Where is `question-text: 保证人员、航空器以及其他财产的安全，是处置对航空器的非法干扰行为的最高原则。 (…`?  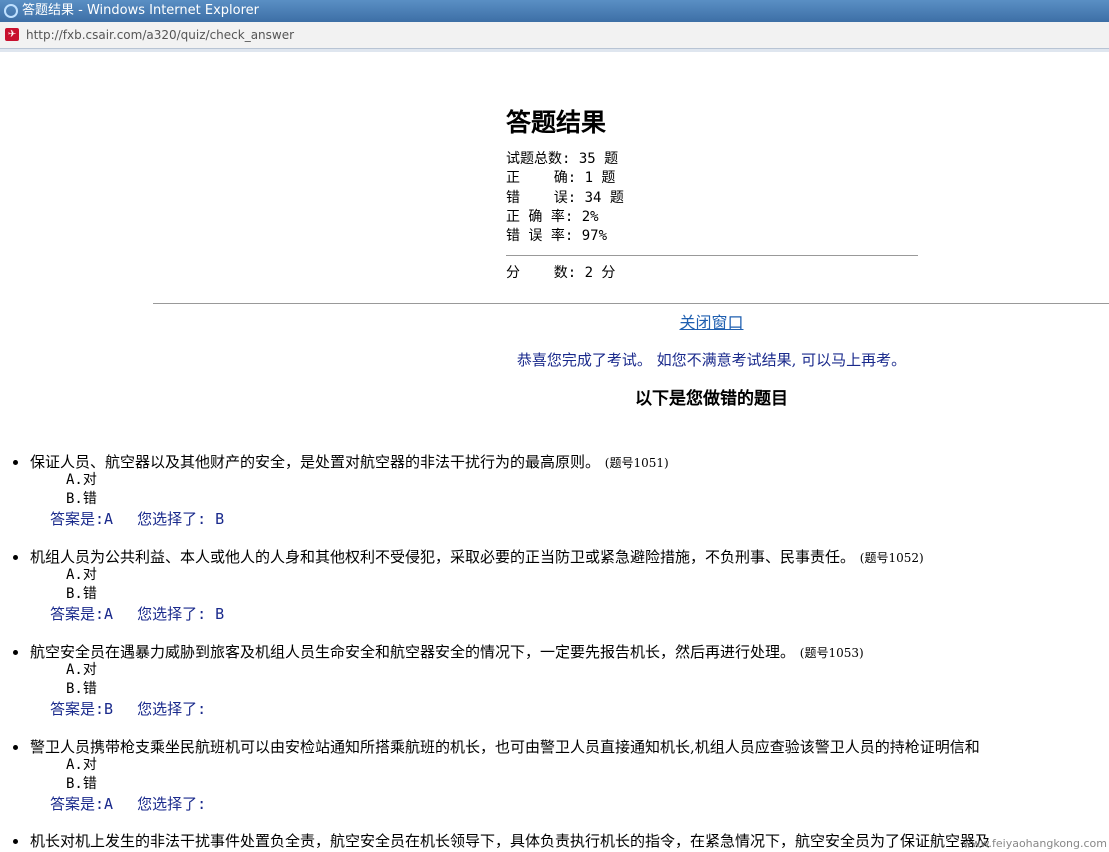
question-text: 保证人员、航空器以及其他财产的安全，是处置对航空器的非法干扰行为的最高原则。 (… is located at coordinates (349, 462).